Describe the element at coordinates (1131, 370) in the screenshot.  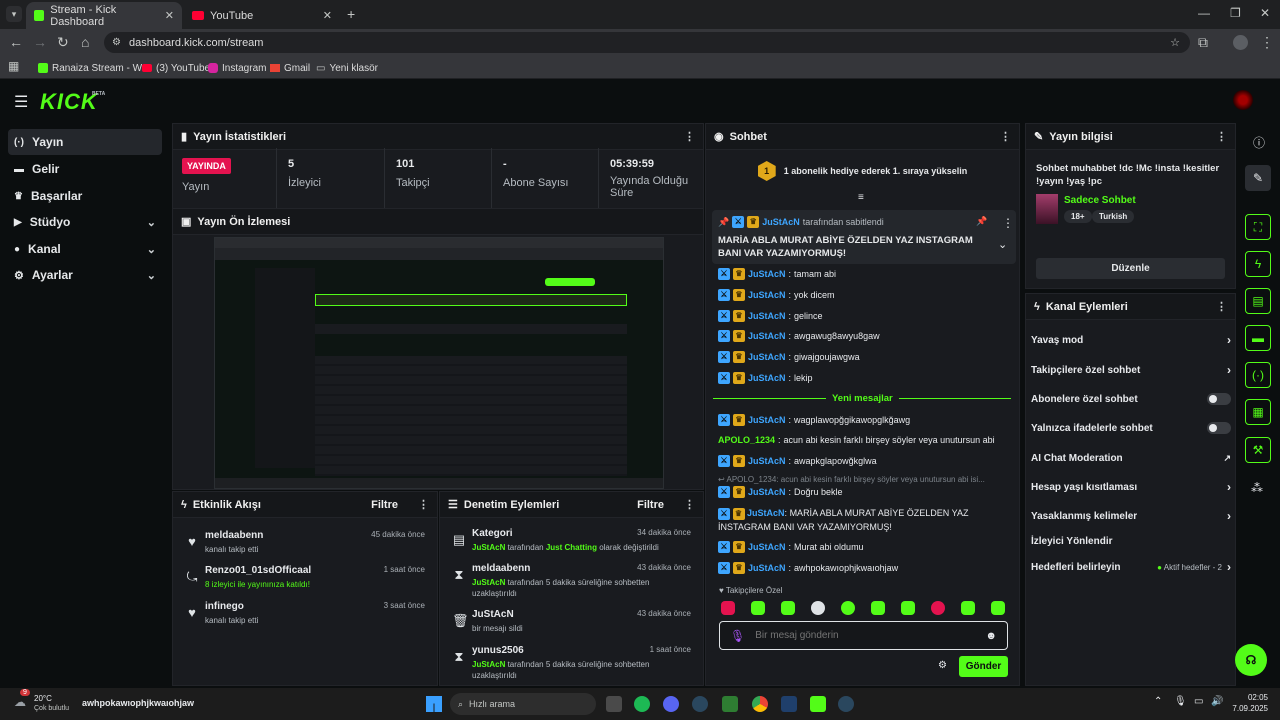
I see `followers-only-row: Takipçilere özel sohbet ›` at that location.